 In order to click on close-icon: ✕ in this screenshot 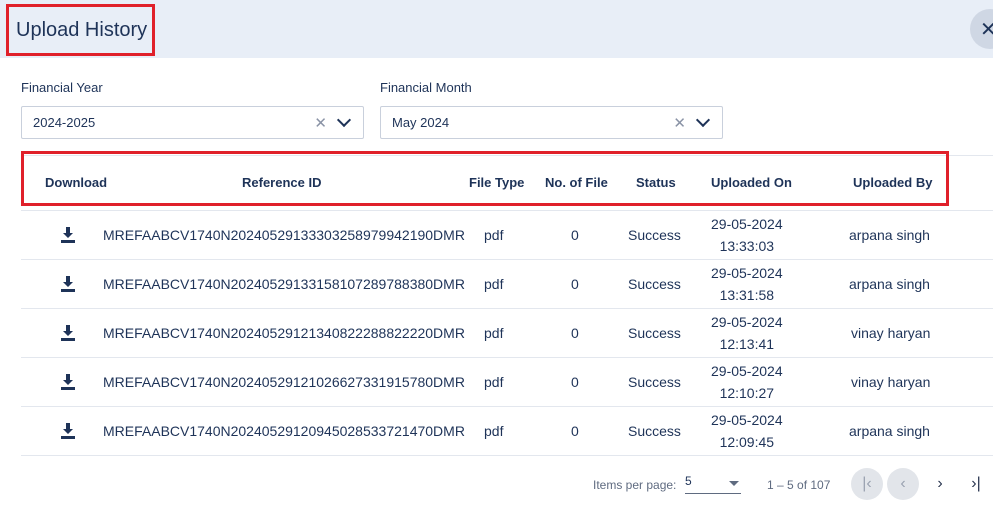, I will do `click(986, 29)`.